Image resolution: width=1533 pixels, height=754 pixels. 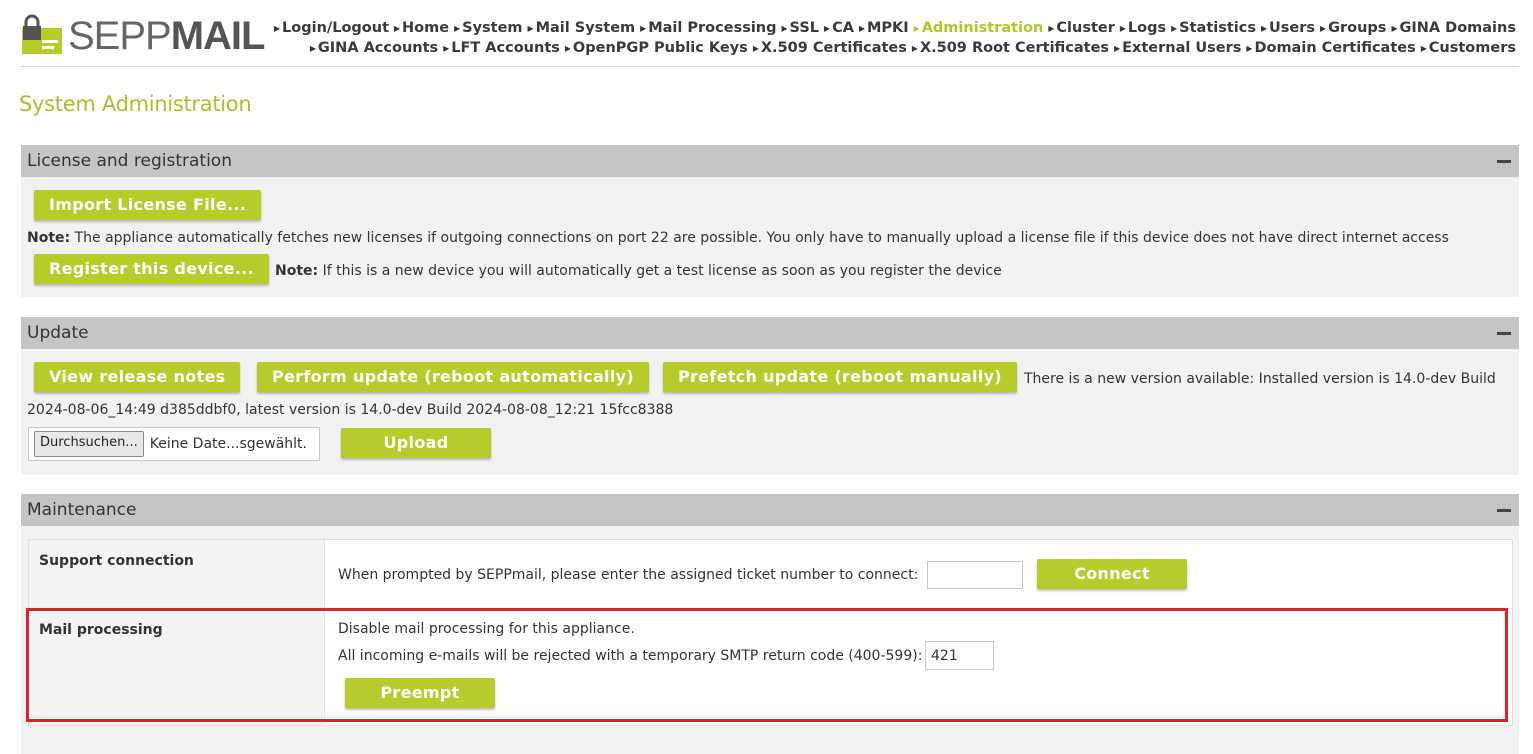 What do you see at coordinates (656, 48) in the screenshot?
I see `nav-item-openpgp-public-keys: OpenPGP Public Keys` at bounding box center [656, 48].